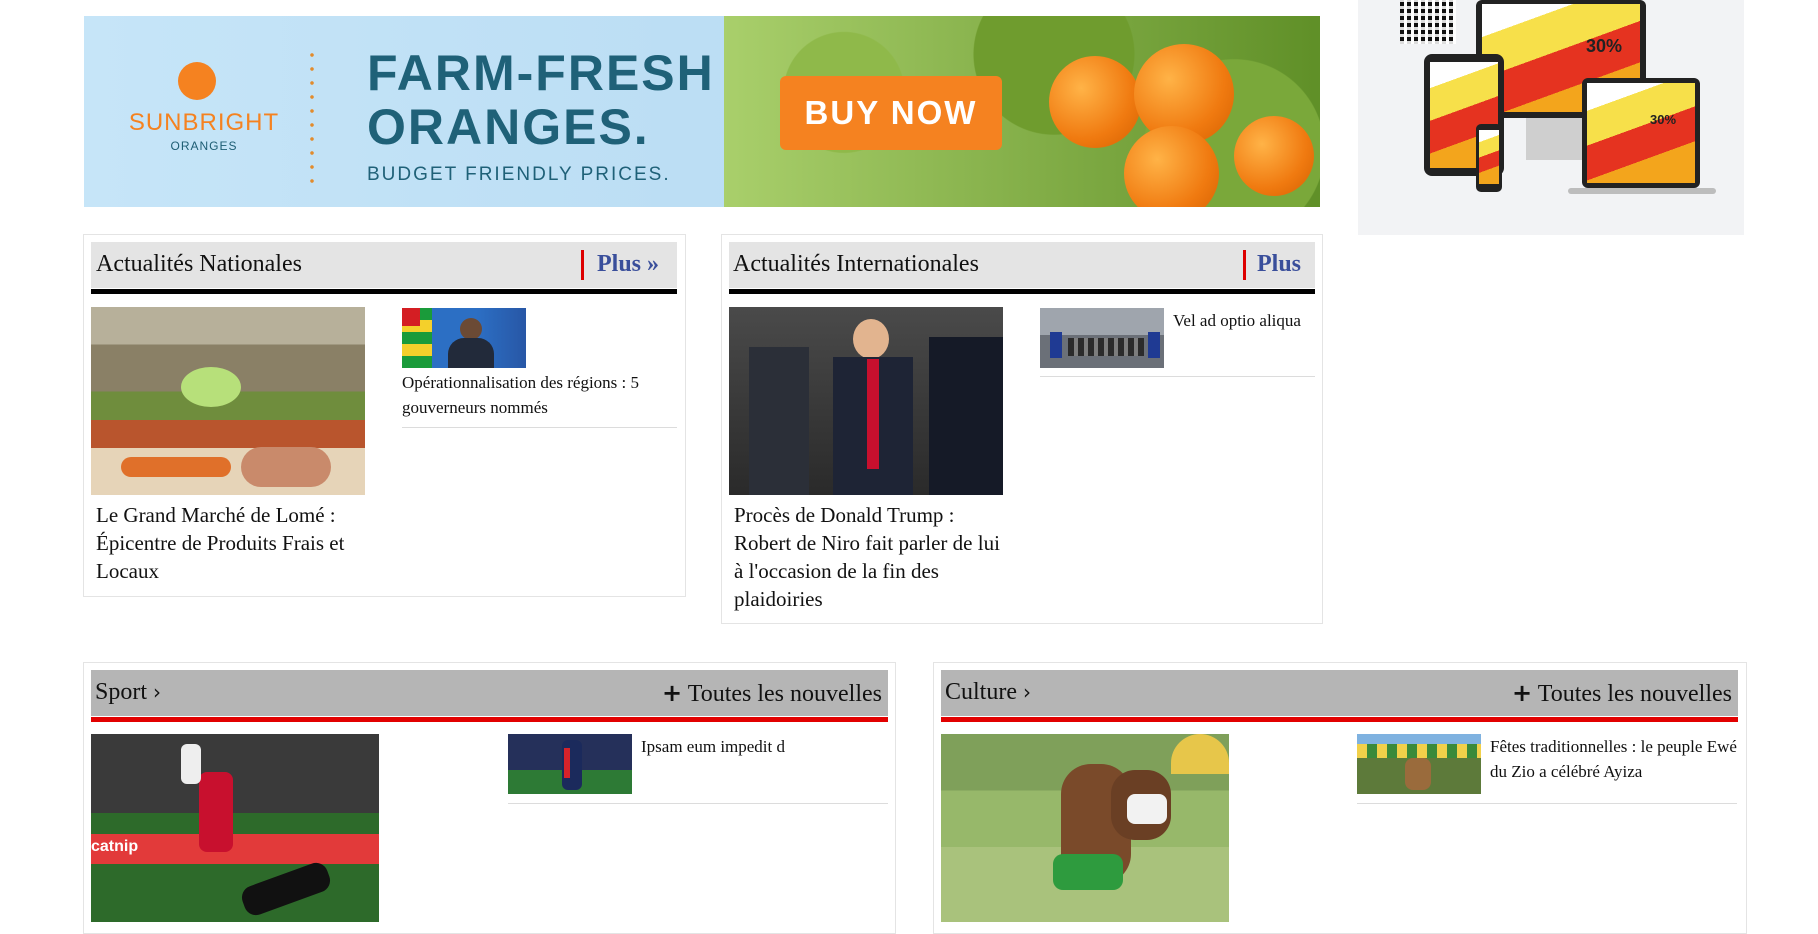 This screenshot has height=934, width=1818. What do you see at coordinates (1489, 158) in the screenshot?
I see `phone-image` at bounding box center [1489, 158].